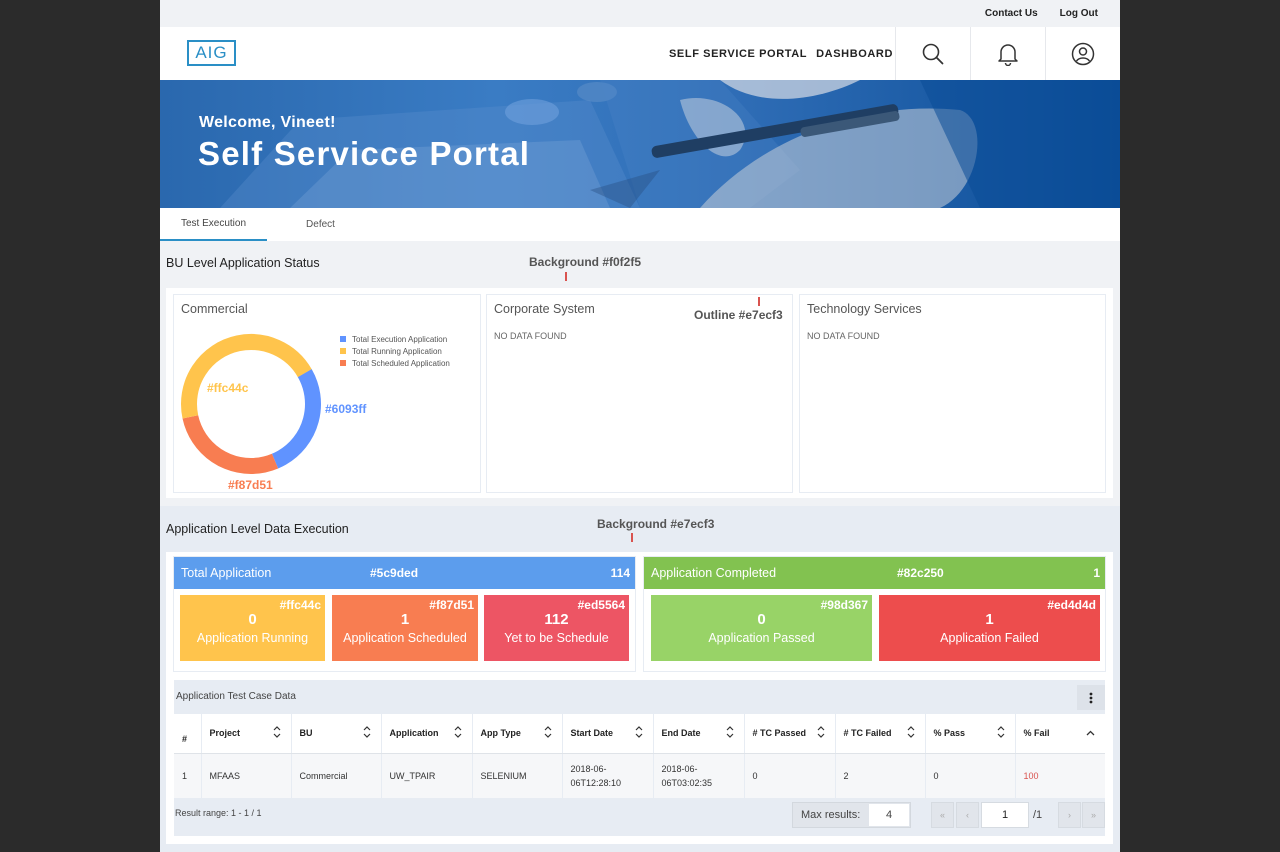 The width and height of the screenshot is (1280, 852). Describe the element at coordinates (336, 775) in the screenshot. I see `cell-bu: Commercial` at that location.